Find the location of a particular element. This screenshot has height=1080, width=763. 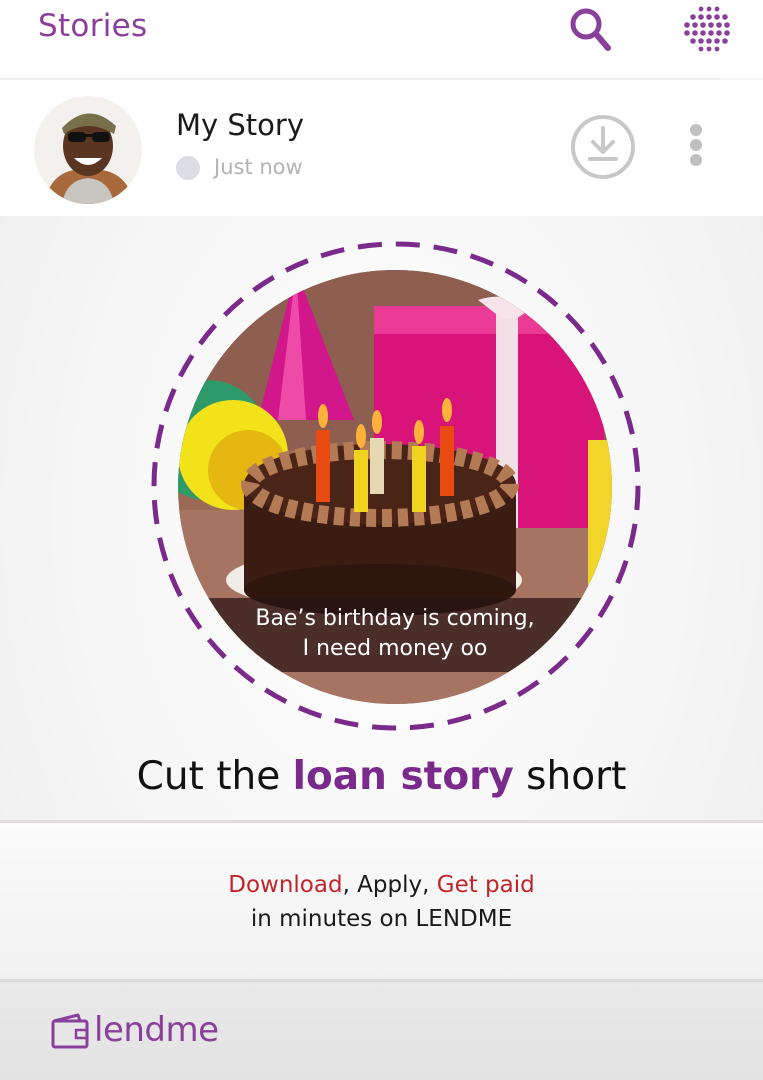

top-bar: Stories is located at coordinates (381, 39).